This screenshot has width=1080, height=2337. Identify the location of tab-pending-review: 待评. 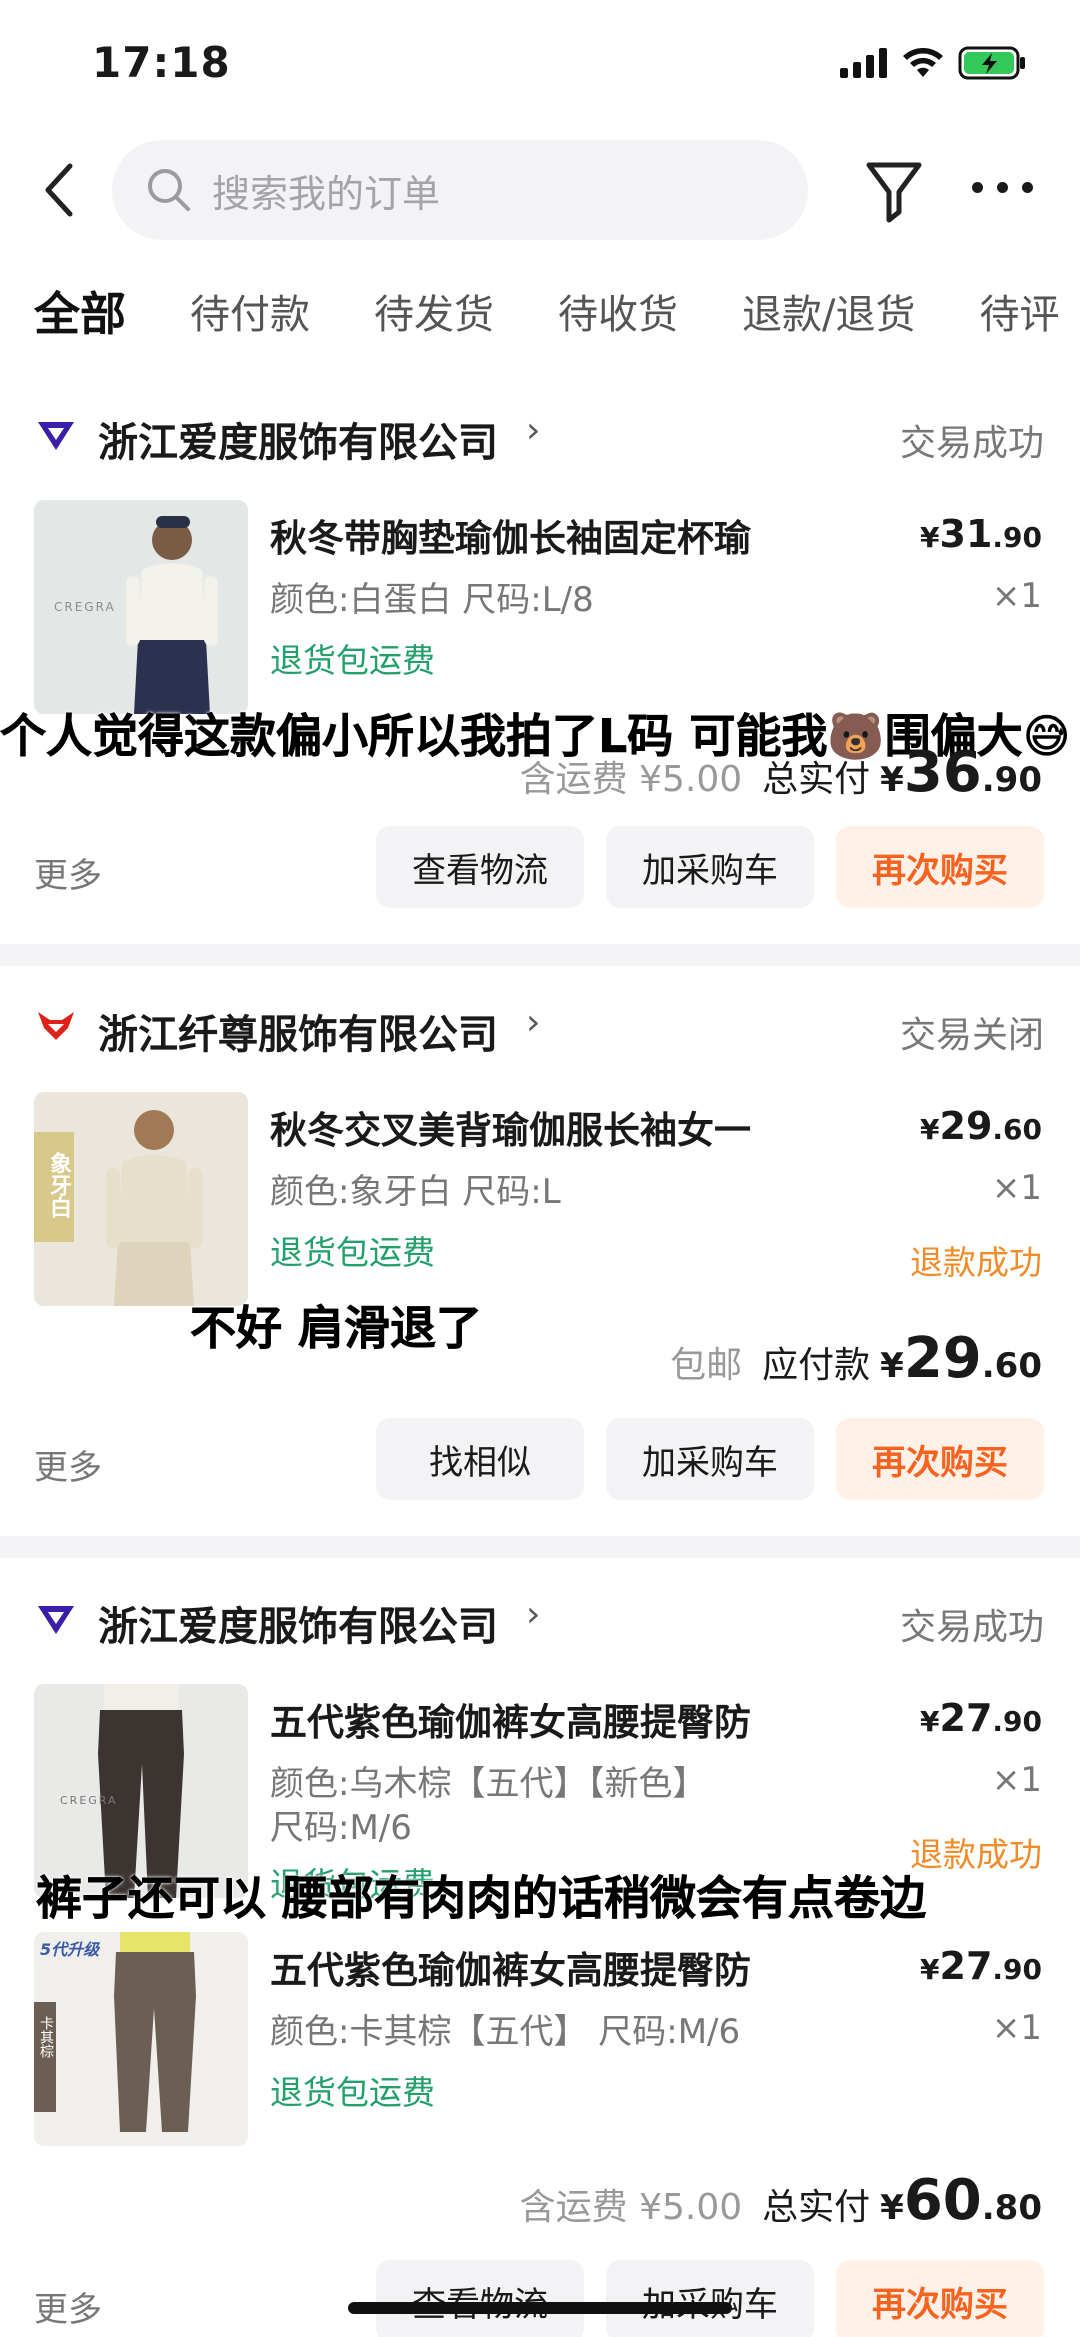
(1019, 313).